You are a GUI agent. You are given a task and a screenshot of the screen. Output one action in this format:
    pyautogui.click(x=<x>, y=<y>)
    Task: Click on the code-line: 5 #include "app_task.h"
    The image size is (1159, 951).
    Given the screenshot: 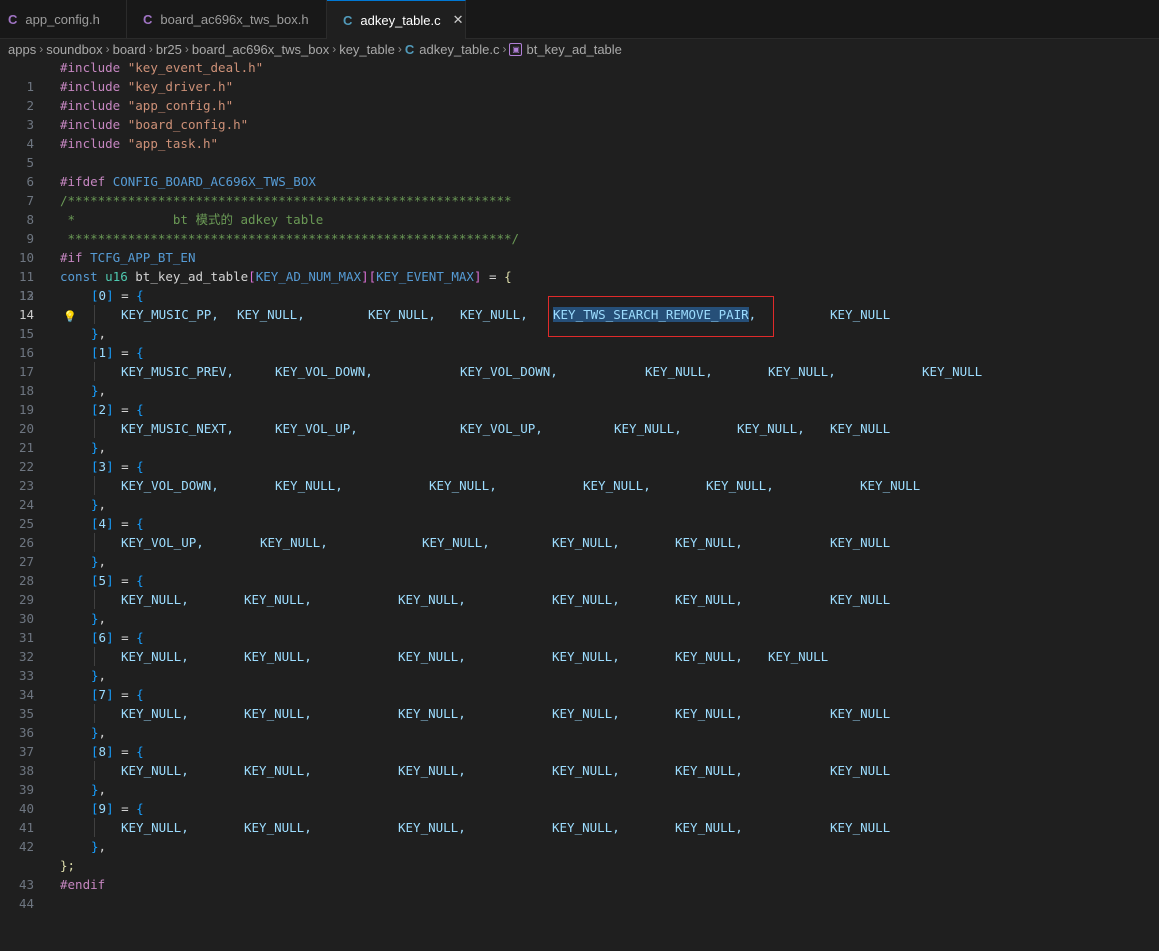 What is the action you would take?
    pyautogui.click(x=579, y=152)
    